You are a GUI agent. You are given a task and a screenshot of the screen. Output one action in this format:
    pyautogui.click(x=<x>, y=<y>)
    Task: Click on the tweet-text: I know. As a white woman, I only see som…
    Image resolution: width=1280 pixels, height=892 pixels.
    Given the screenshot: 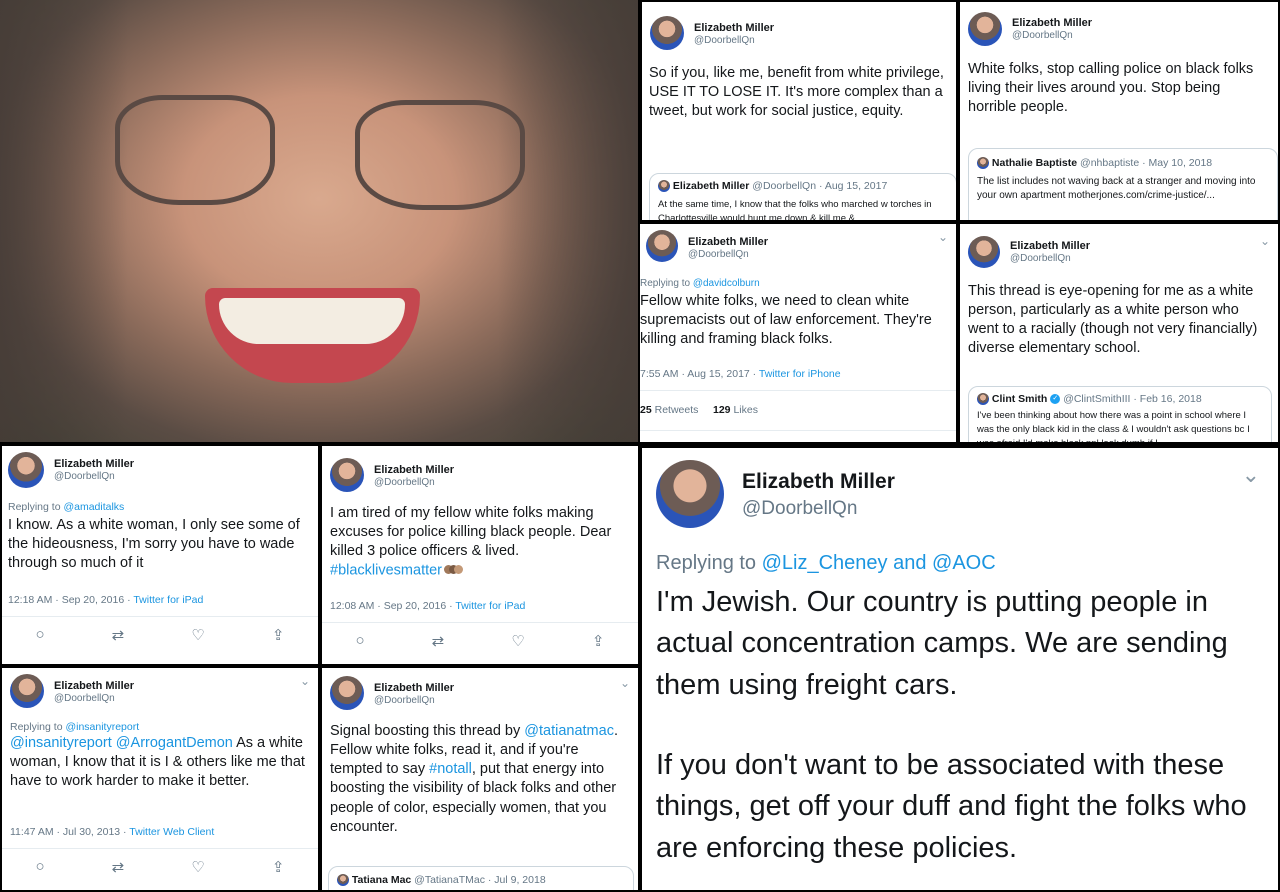 What is the action you would take?
    pyautogui.click(x=154, y=544)
    